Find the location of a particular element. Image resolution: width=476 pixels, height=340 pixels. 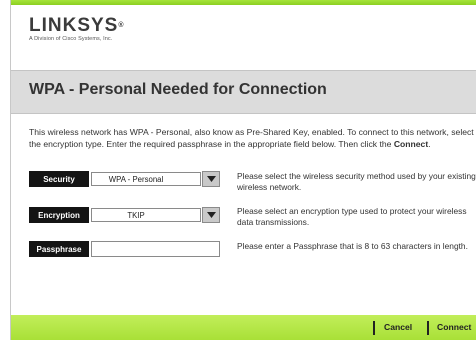

connect-button: Connect is located at coordinates (454, 327).